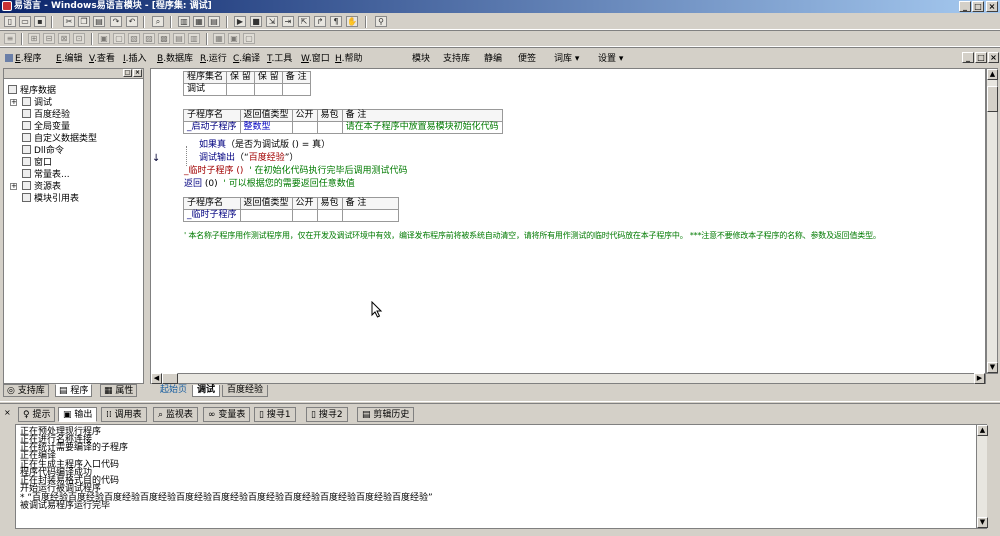 Image resolution: width=1000 pixels, height=536 pixels. I want to click on step-over-icon: ⇥, so click(288, 21).